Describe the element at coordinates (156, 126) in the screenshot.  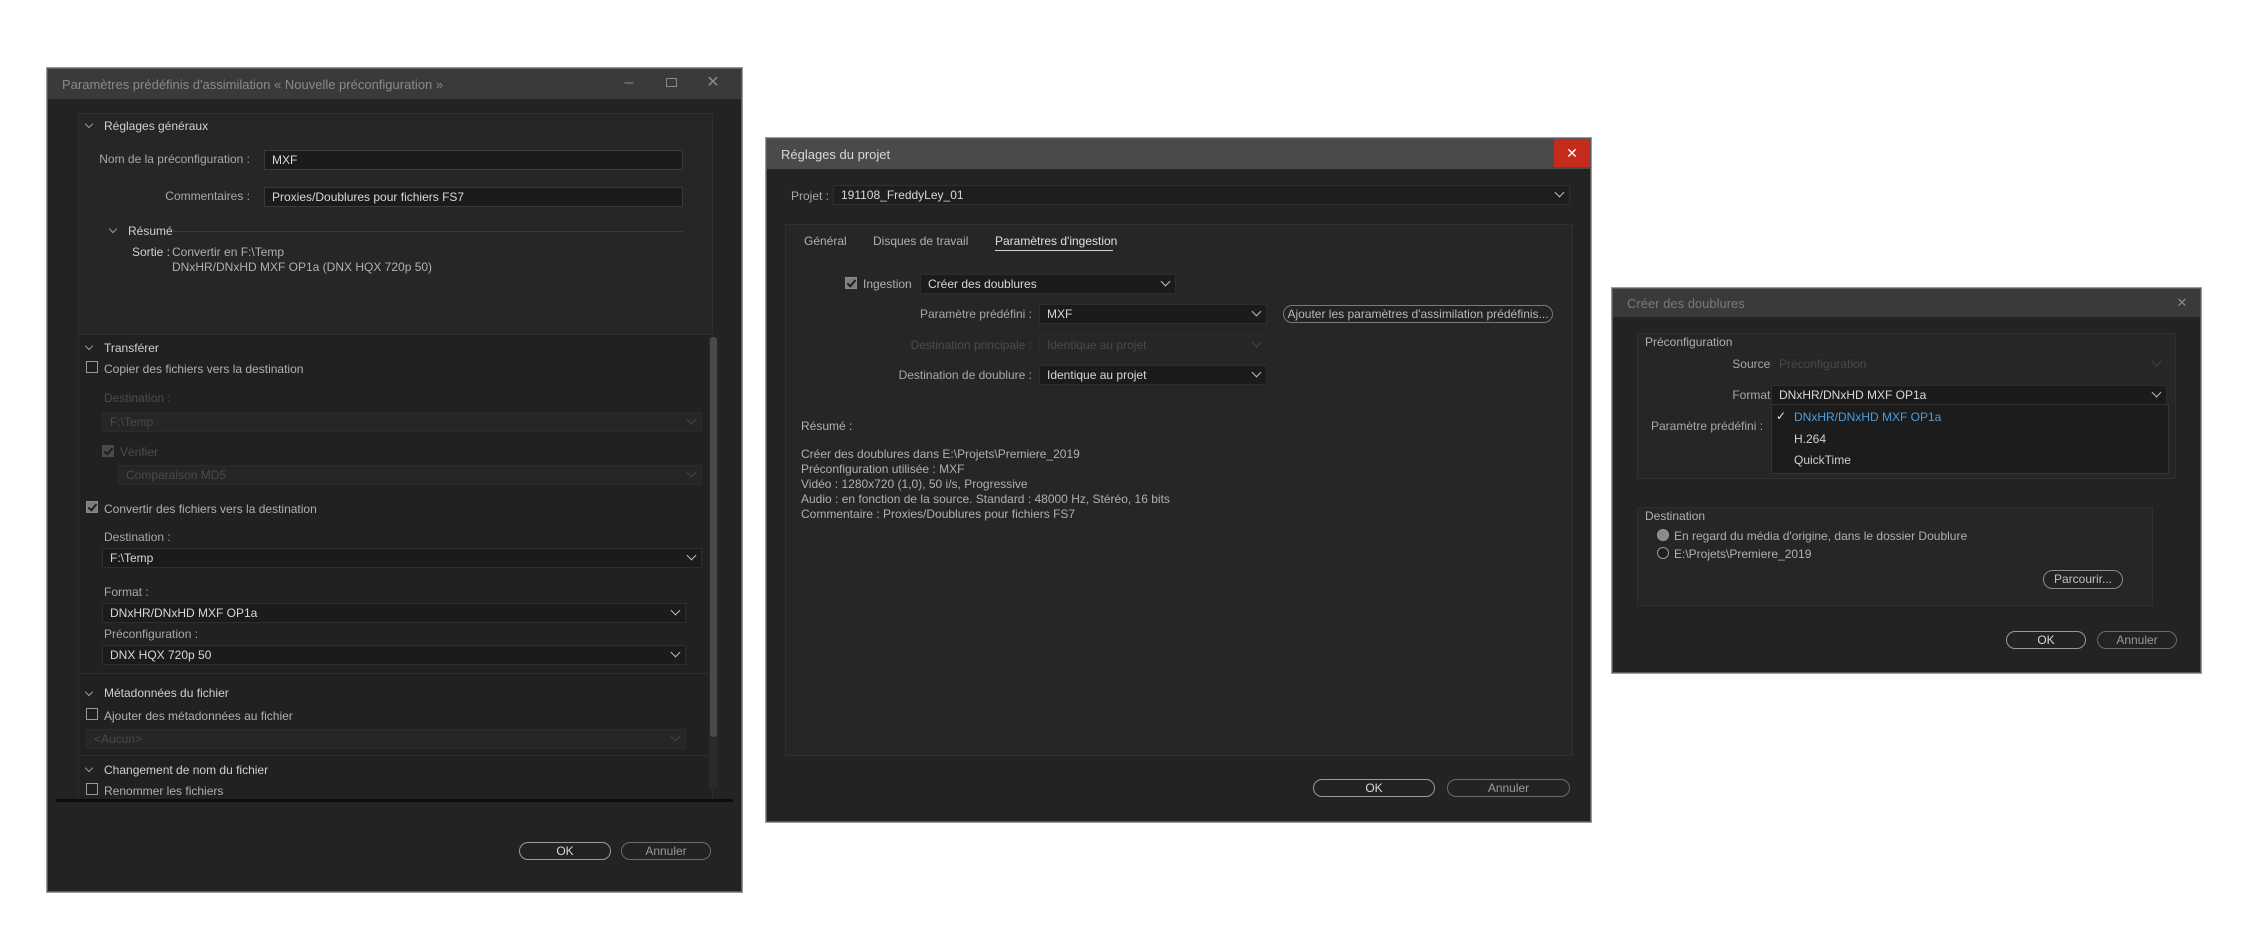
I see `general-settings-header: Réglages généraux` at that location.